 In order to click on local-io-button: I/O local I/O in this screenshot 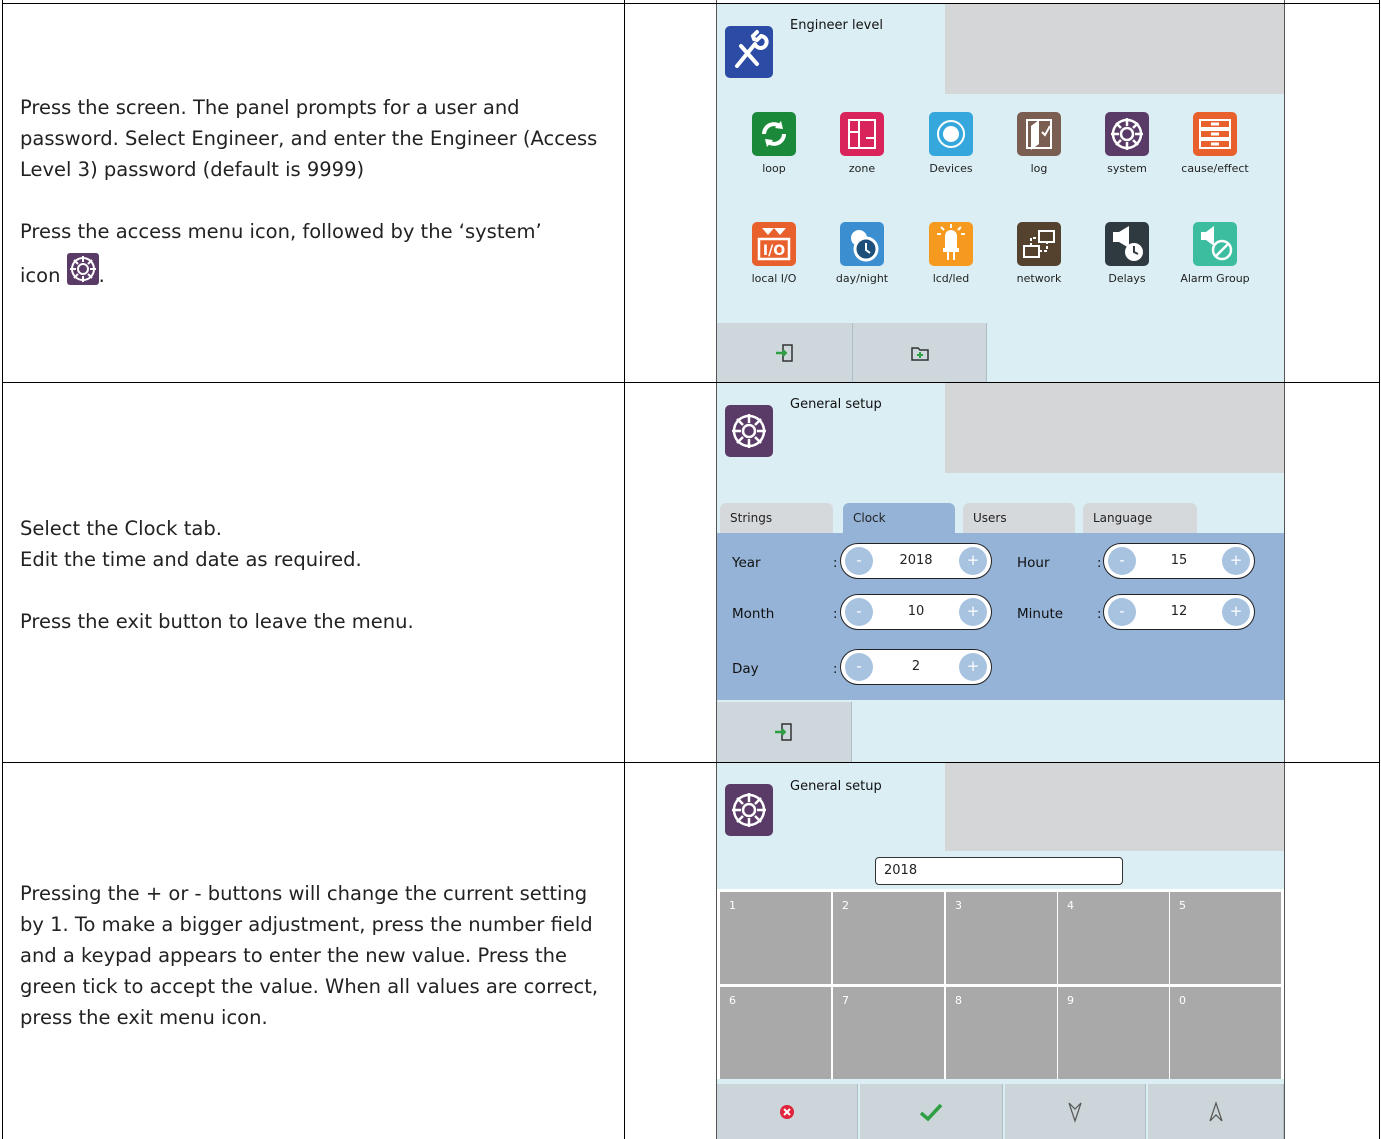, I will do `click(774, 253)`.